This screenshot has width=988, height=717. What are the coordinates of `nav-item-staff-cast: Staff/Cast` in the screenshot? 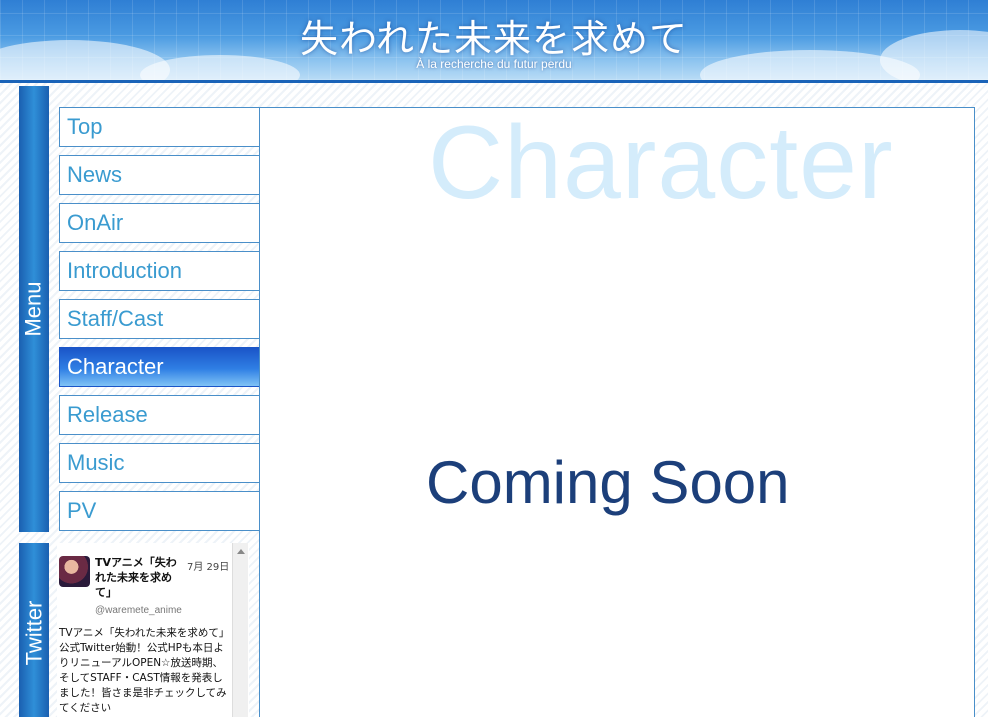 It's located at (159, 319).